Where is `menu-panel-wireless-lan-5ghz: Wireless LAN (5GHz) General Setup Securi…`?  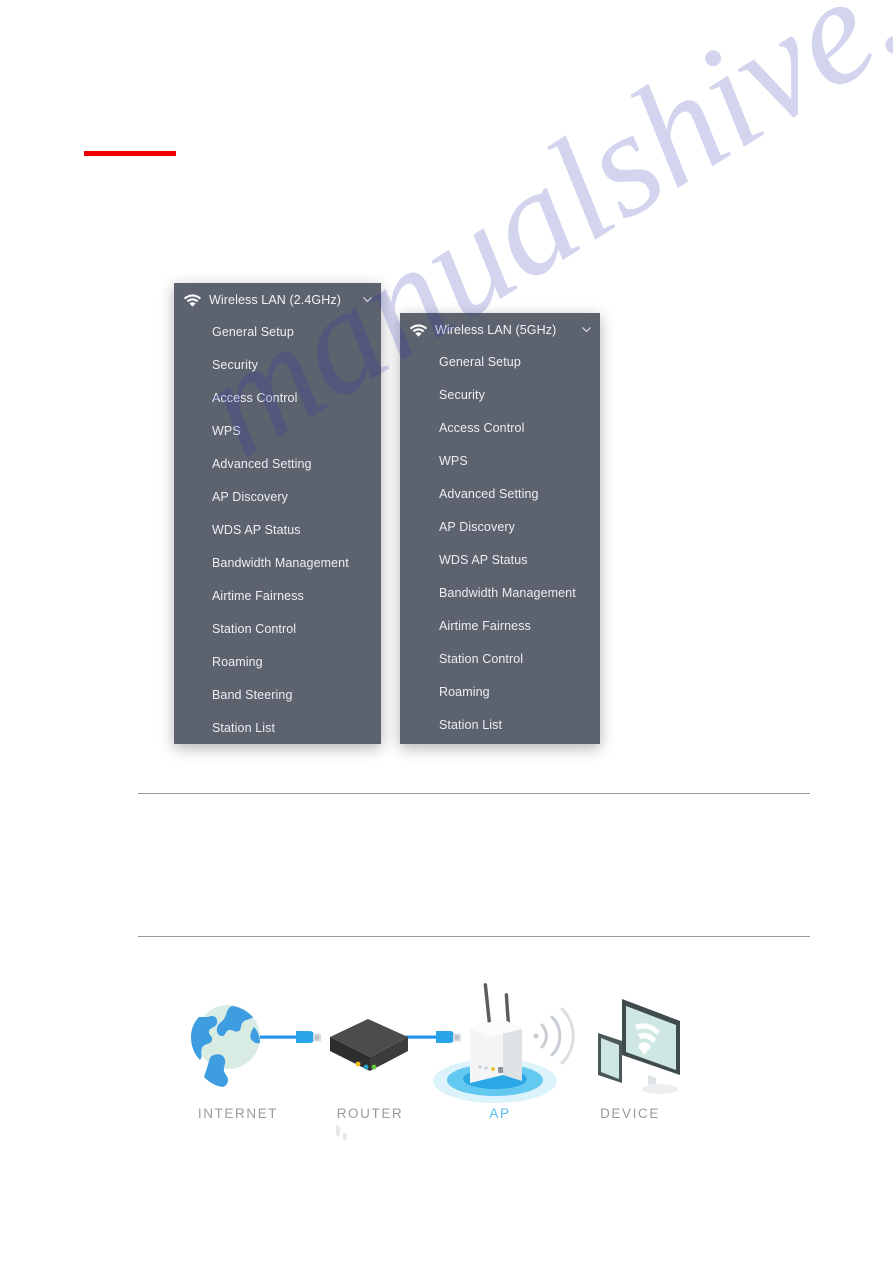
menu-panel-wireless-lan-5ghz: Wireless LAN (5GHz) General Setup Securi… is located at coordinates (500, 528).